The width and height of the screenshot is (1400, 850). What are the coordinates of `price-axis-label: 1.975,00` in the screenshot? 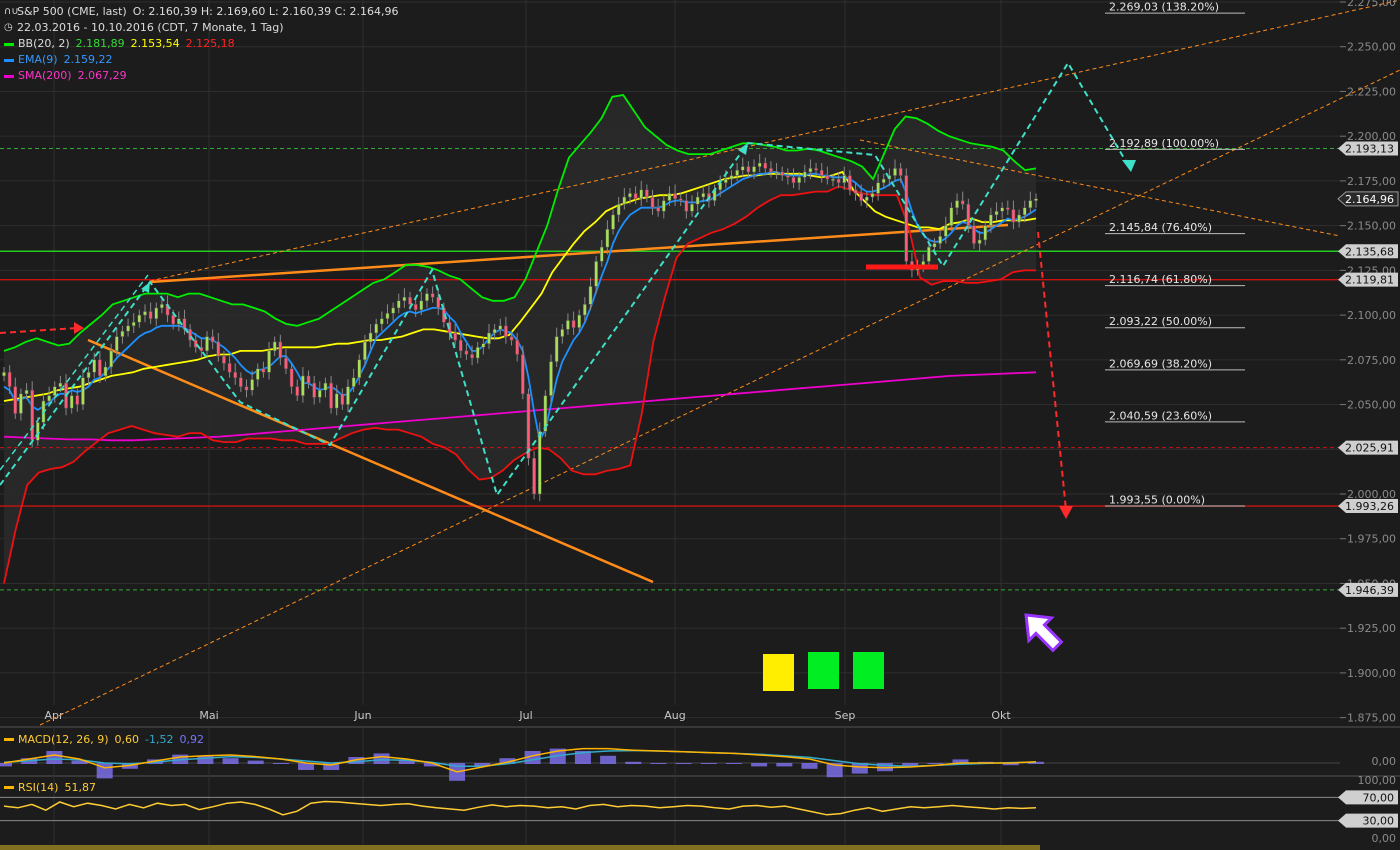 It's located at (1371, 539).